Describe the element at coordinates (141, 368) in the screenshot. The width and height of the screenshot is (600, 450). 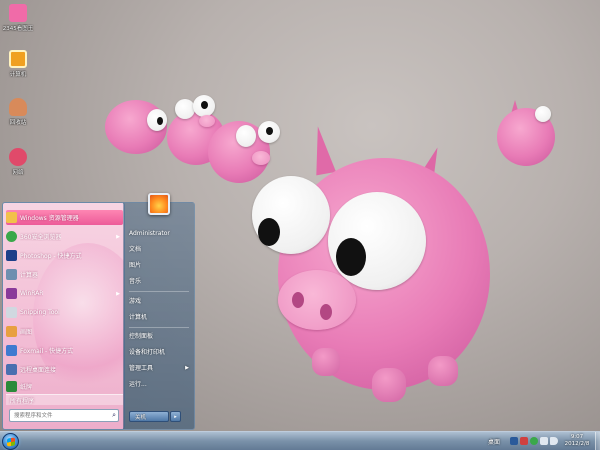
I see `right-item-admin-tools-label: 管理工具` at that location.